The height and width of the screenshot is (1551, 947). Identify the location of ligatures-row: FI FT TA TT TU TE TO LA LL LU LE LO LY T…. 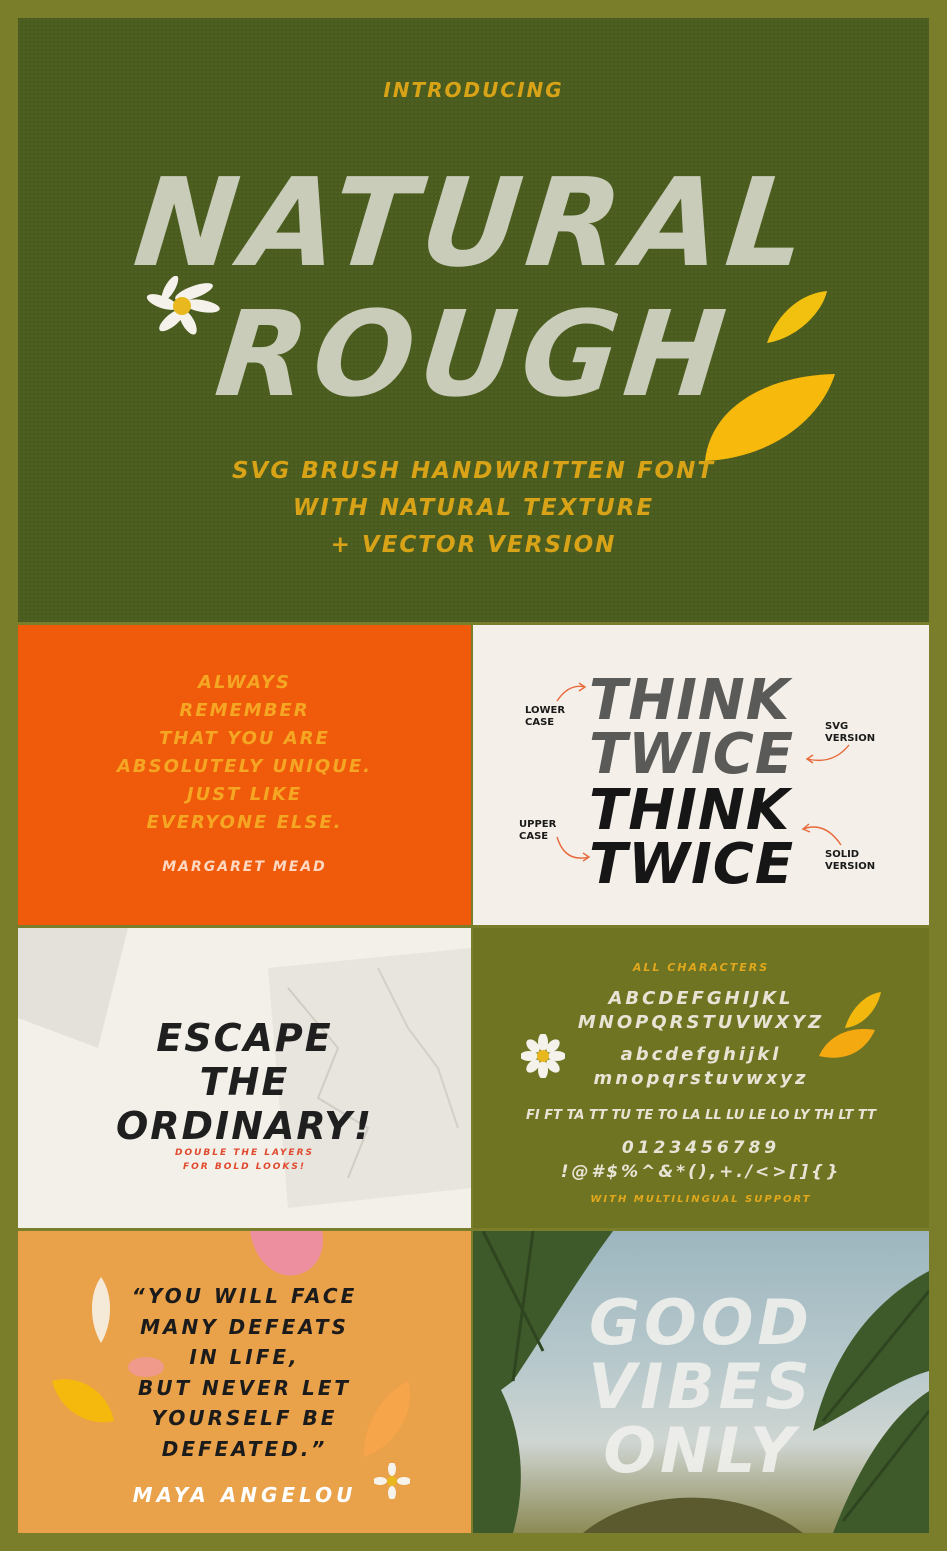
(701, 1115).